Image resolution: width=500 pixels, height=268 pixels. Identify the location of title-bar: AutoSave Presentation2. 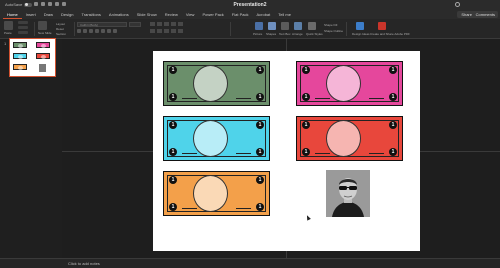
(250, 5).